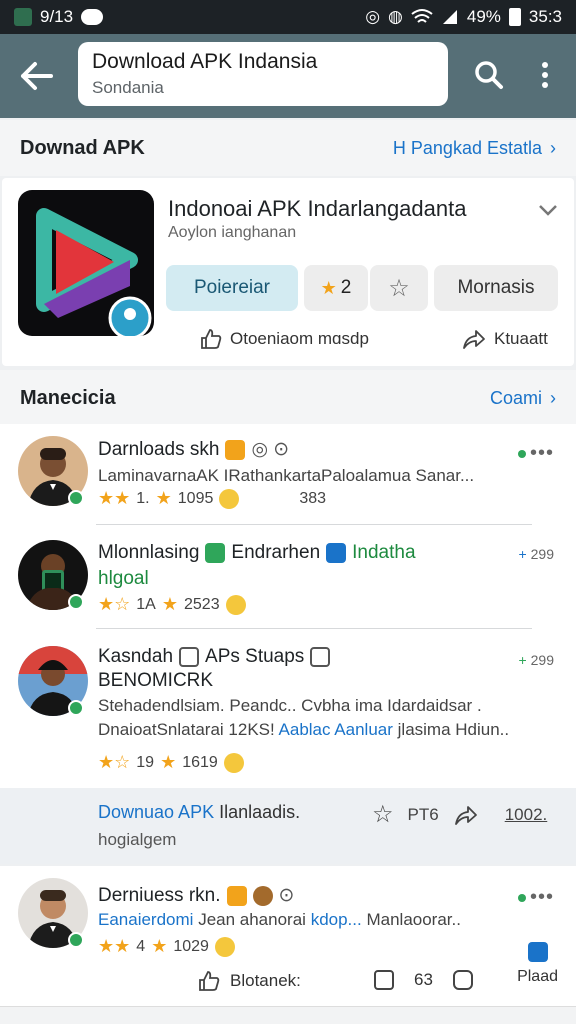  What do you see at coordinates (186, 729) in the screenshot?
I see `post-line-text: DnaioatSnlatarai 12KS!` at bounding box center [186, 729].